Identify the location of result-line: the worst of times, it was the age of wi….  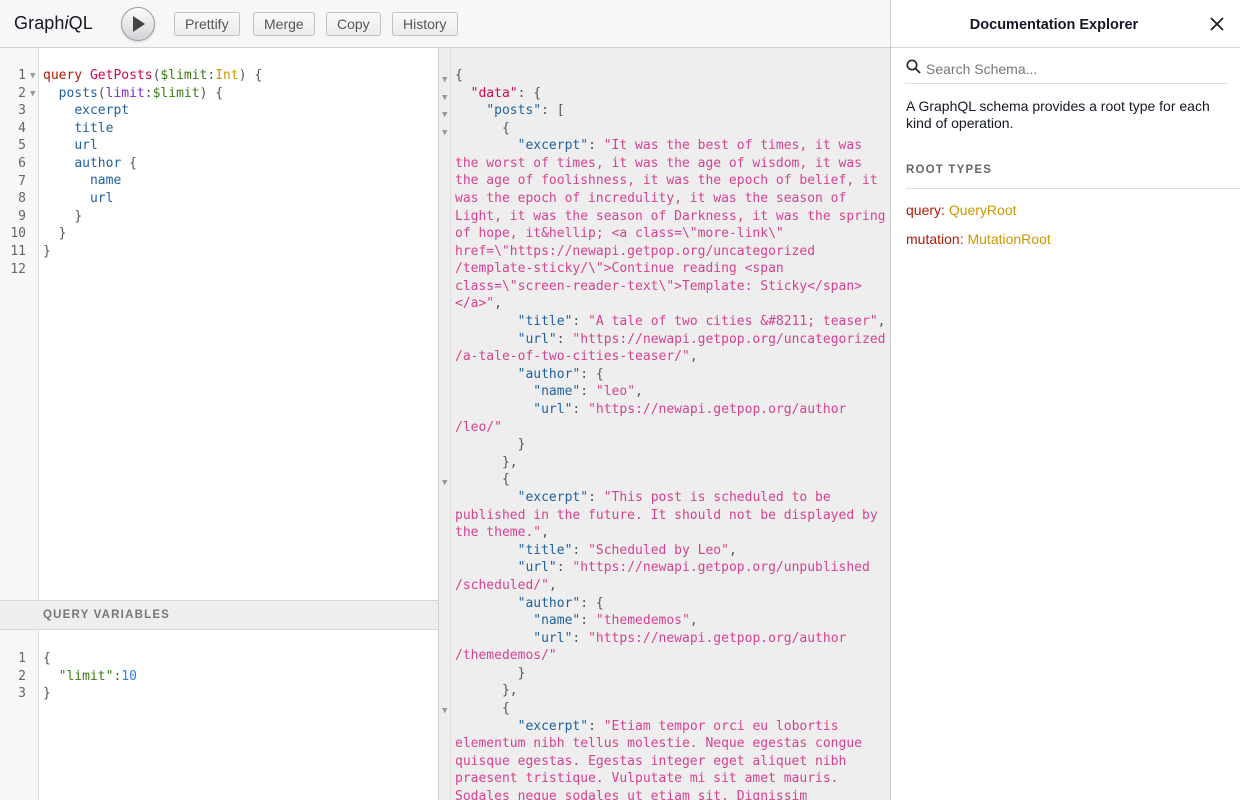
(658, 163).